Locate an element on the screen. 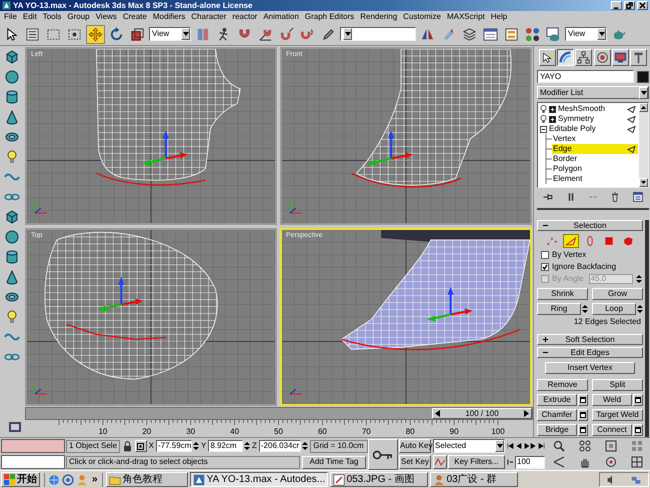 The image size is (650, 488). taskbar-button: 角色教程 is located at coordinates (147, 479).